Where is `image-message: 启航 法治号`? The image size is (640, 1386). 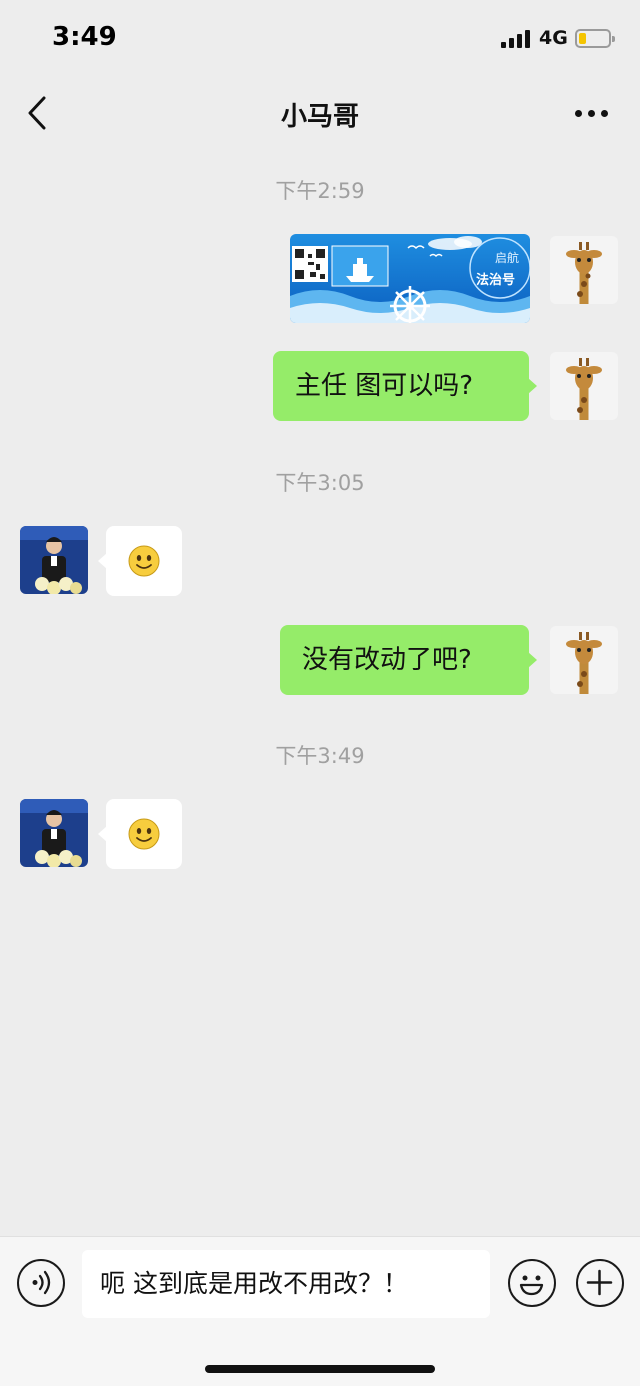 image-message: 启航 法治号 is located at coordinates (410, 278).